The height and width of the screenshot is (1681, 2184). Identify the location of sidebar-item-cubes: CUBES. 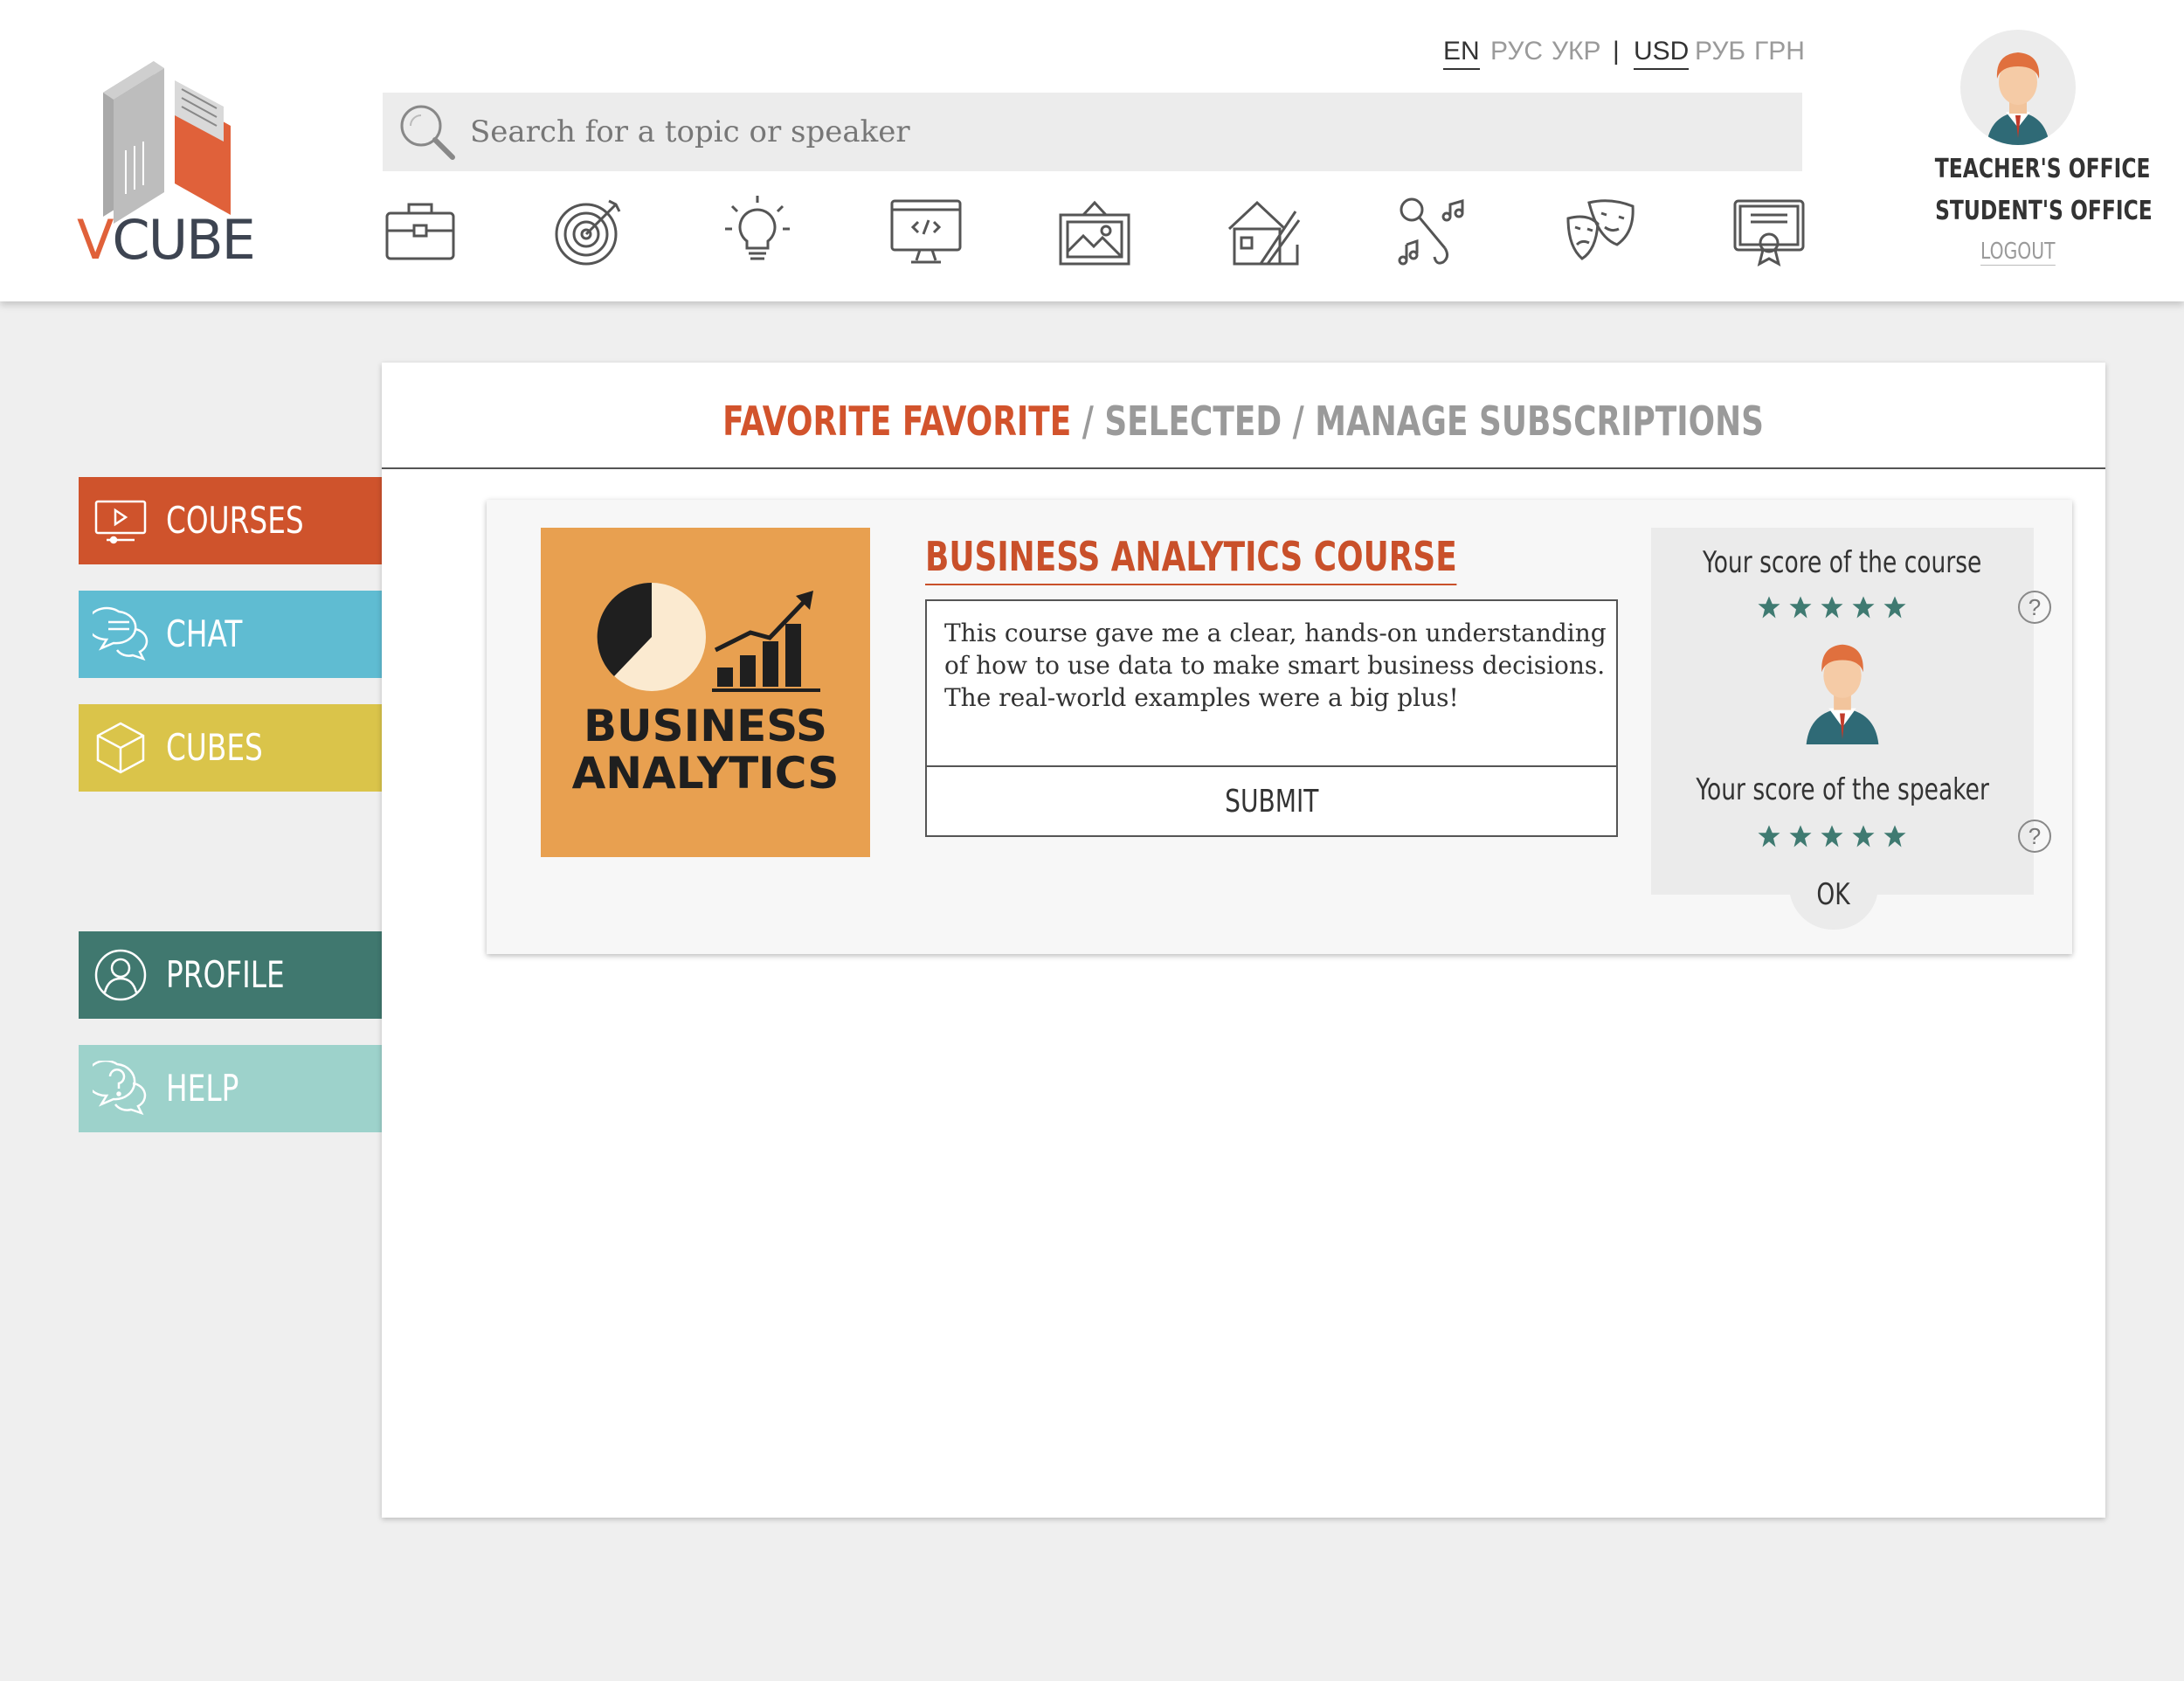
(231, 748).